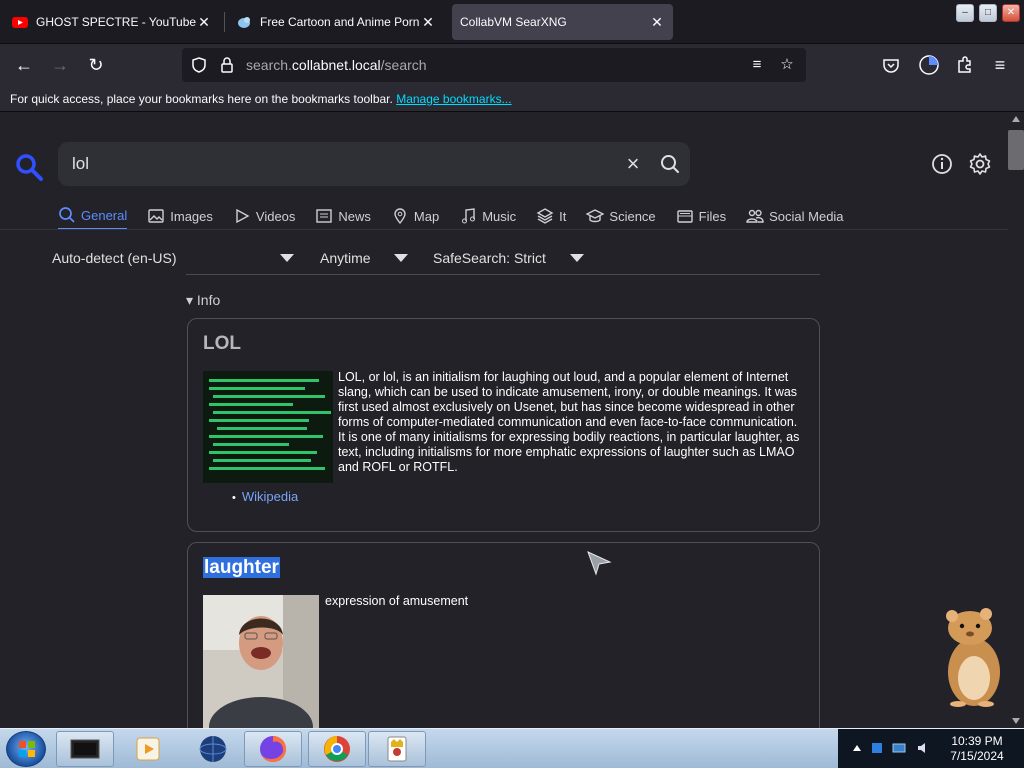 Image resolution: width=1024 pixels, height=768 pixels. What do you see at coordinates (426, 216) in the screenshot?
I see `tab-label: Map` at bounding box center [426, 216].